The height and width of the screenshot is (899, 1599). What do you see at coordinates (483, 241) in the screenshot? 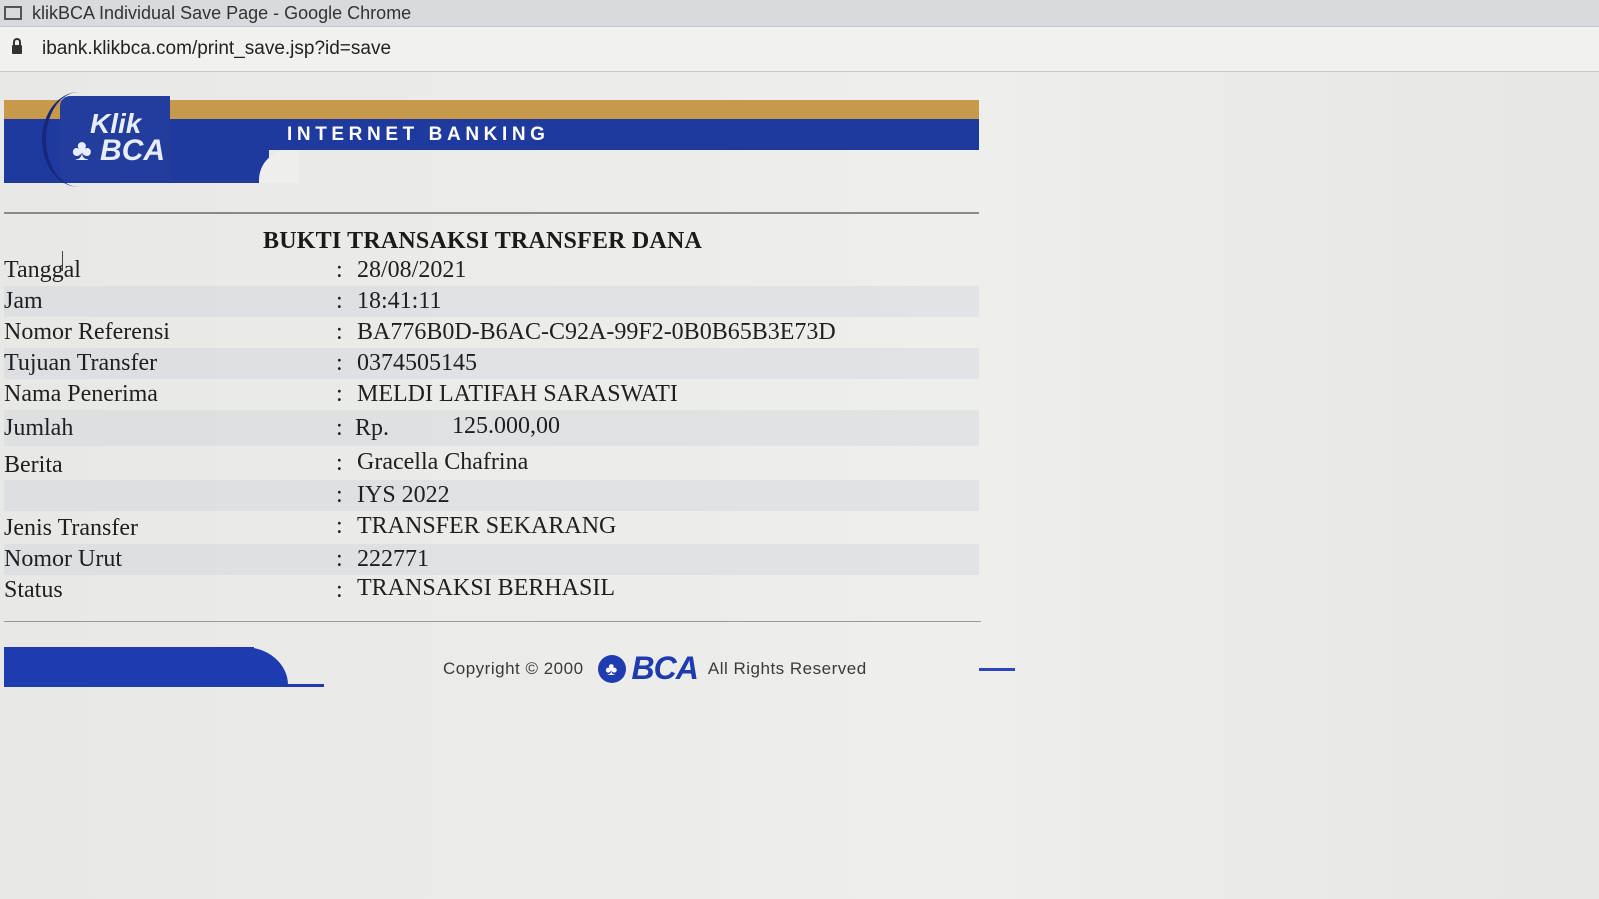
I see `receipt-title: BUKTI TRANSAKSI TRANSFER DANA` at bounding box center [483, 241].